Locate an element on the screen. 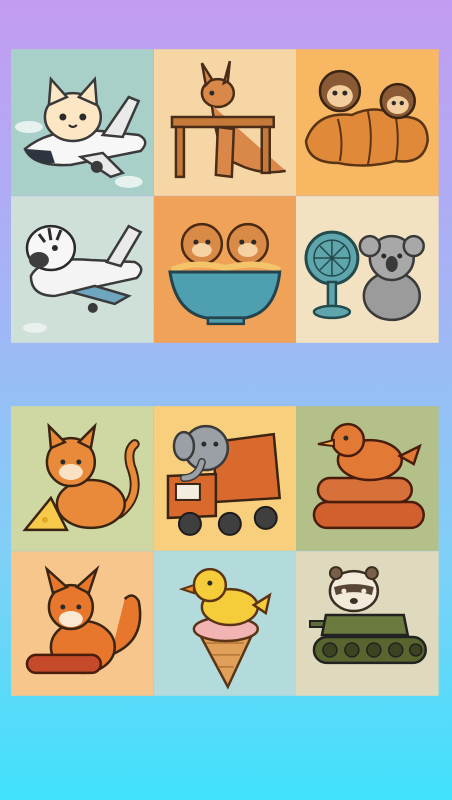 This screenshot has height=800, width=452. tile-cat-airplane is located at coordinates (82, 122).